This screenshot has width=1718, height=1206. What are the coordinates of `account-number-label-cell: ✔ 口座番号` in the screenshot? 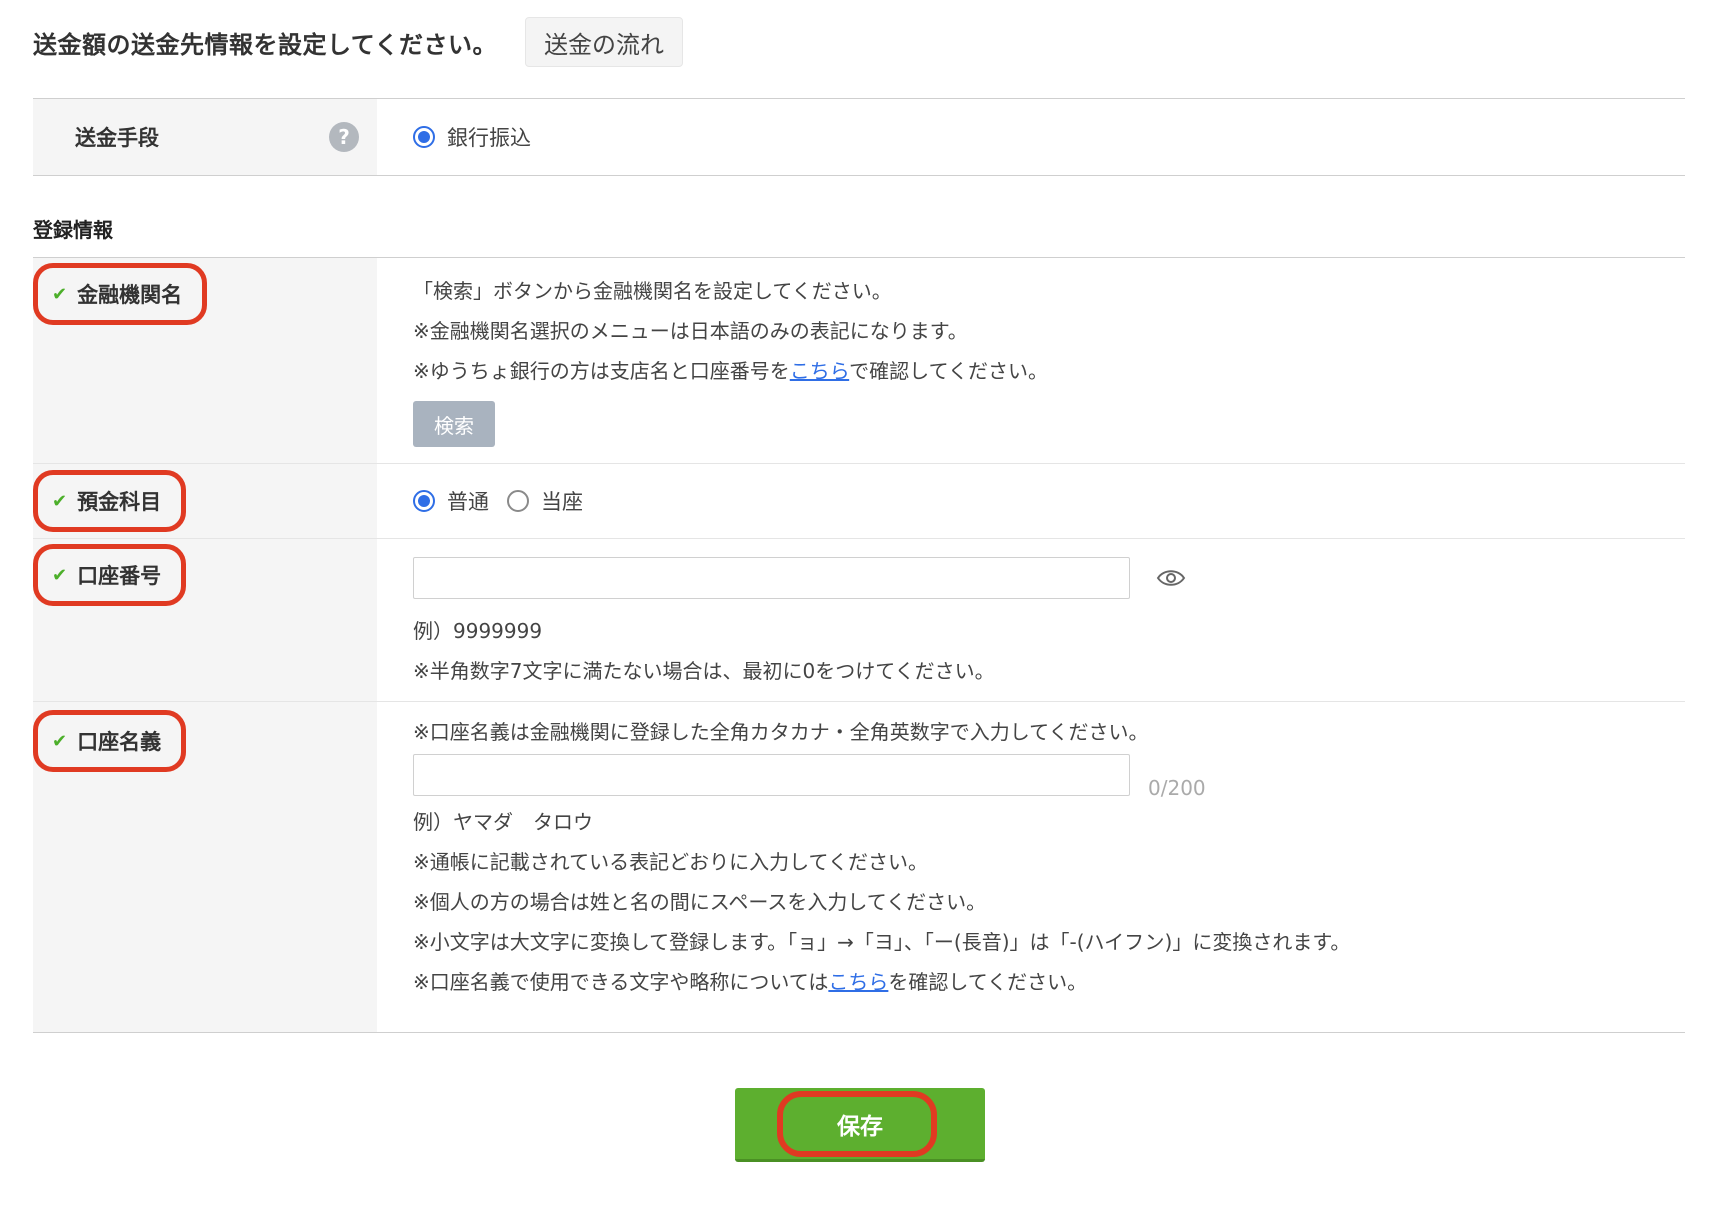 It's located at (205, 620).